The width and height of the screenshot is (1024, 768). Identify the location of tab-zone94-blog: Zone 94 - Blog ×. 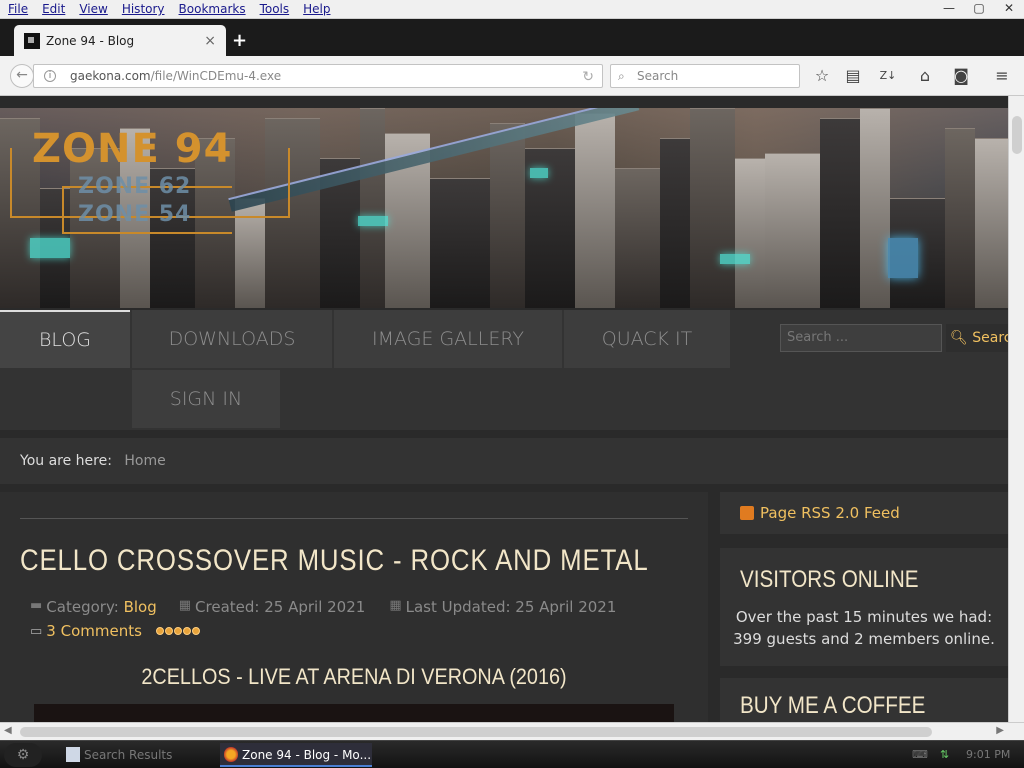
(120, 40).